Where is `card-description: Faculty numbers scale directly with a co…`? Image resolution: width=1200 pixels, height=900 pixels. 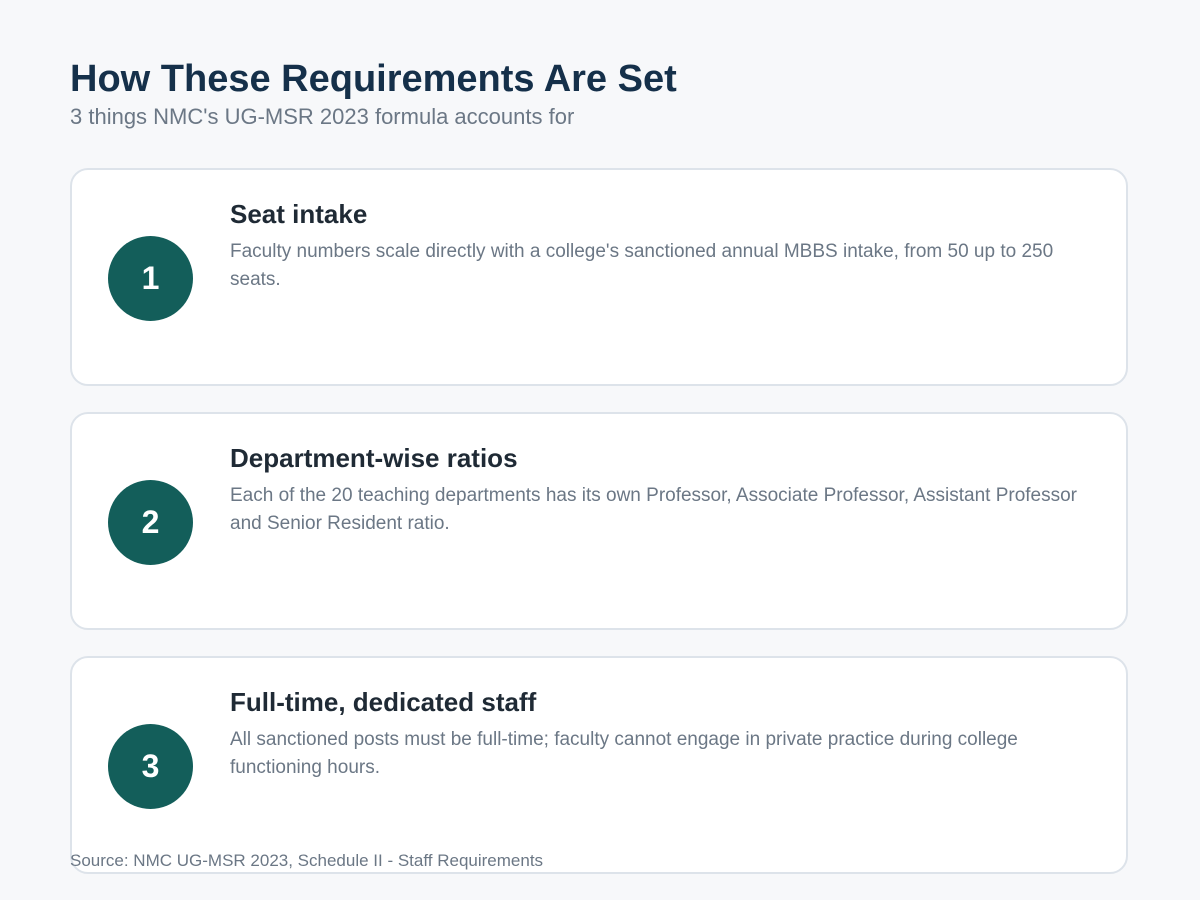 card-description: Faculty numbers scale directly with a co… is located at coordinates (642, 265).